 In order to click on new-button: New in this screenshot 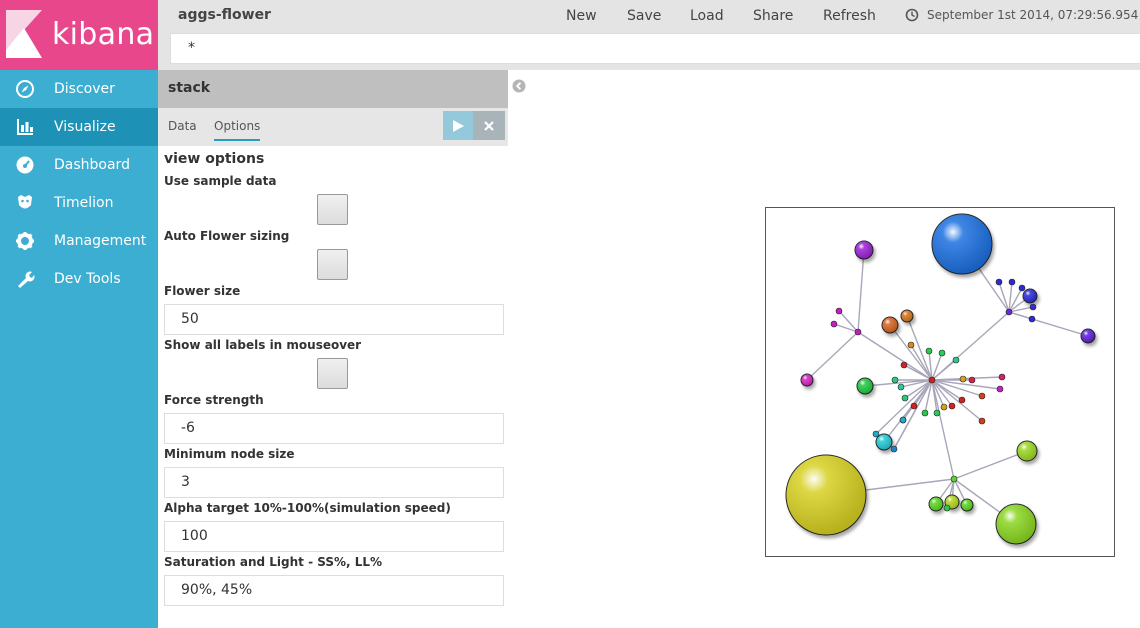, I will do `click(581, 16)`.